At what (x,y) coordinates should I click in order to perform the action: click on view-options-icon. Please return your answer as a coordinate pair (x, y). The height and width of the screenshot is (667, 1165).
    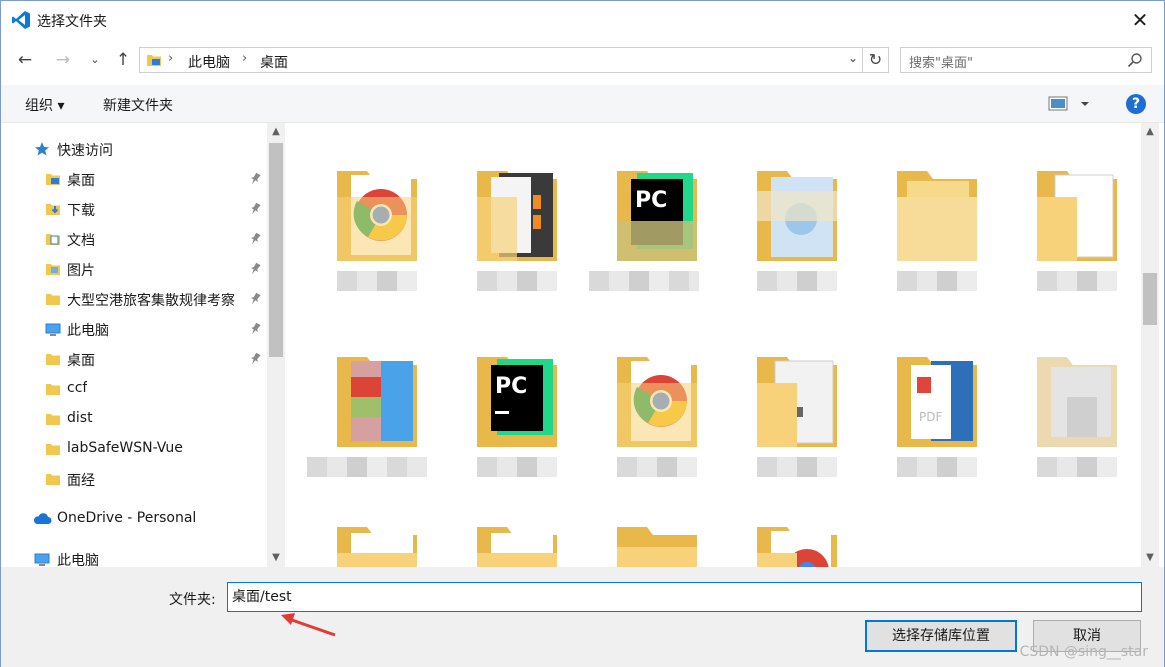
    Looking at the image, I should click on (1071, 104).